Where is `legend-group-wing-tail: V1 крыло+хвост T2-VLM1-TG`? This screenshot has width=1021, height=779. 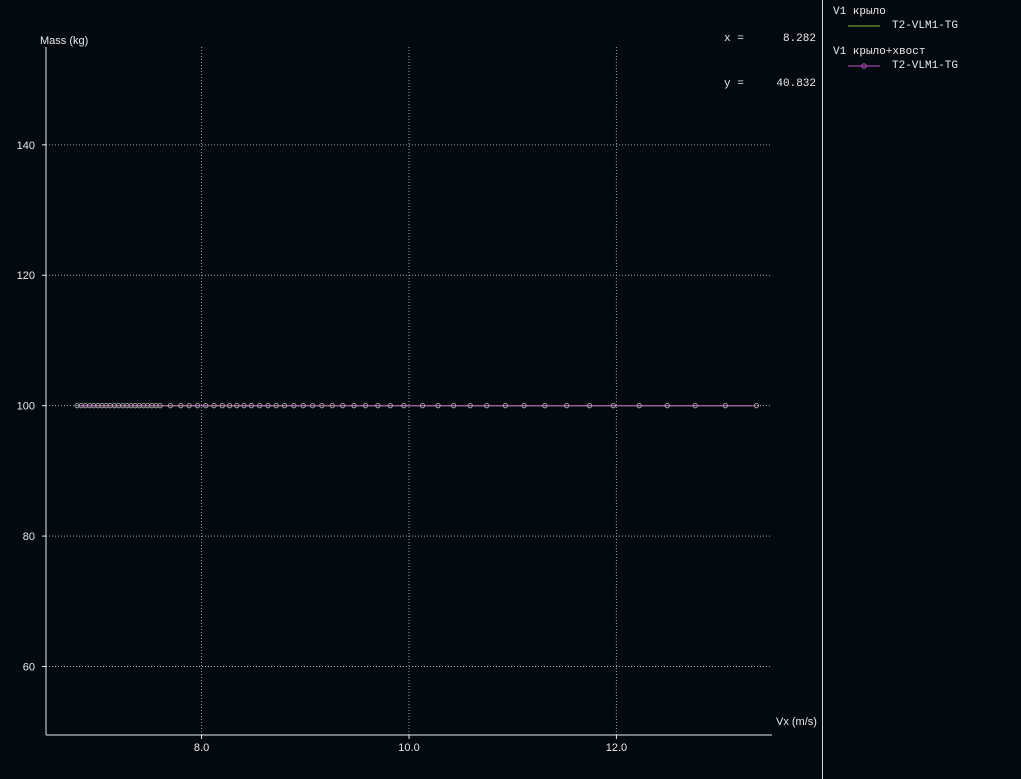
legend-group-wing-tail: V1 крыло+хвост T2-VLM1-TG is located at coordinates (925, 59).